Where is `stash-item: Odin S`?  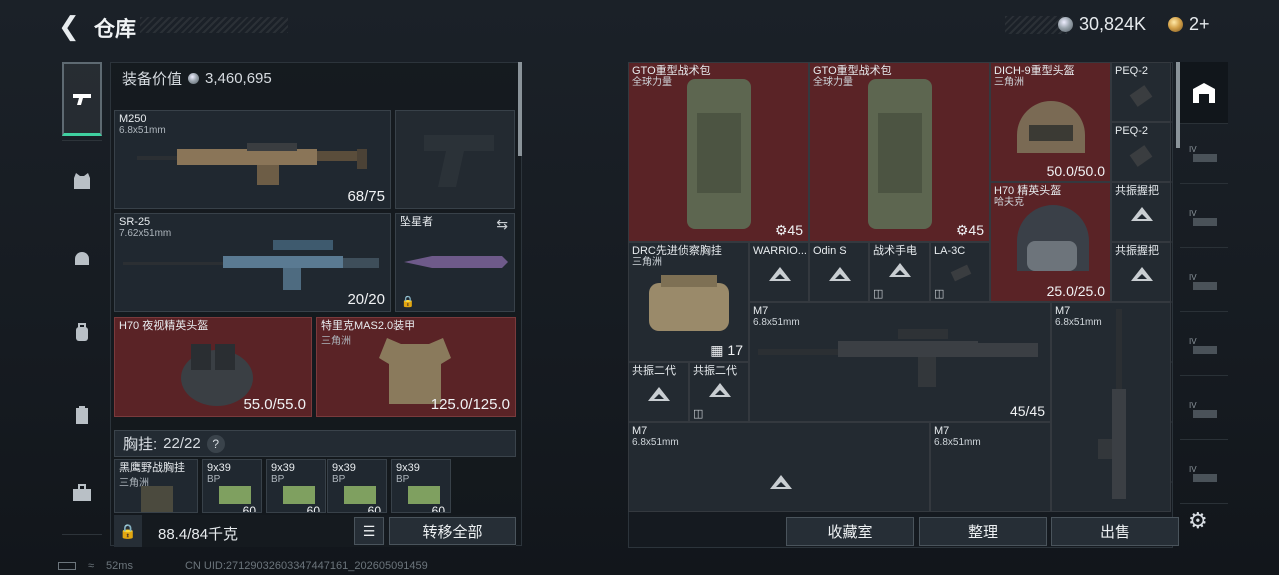 stash-item: Odin S is located at coordinates (839, 272).